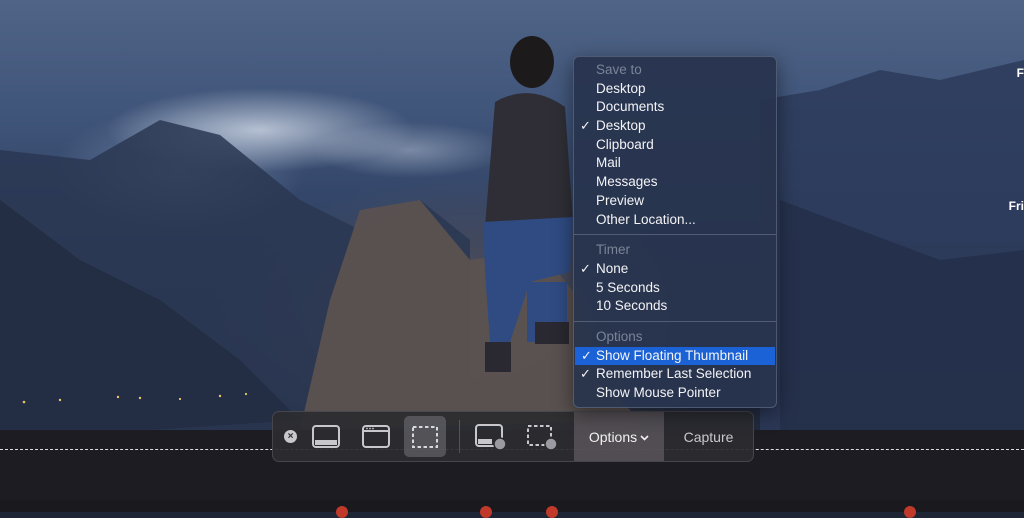  Describe the element at coordinates (672, 355) in the screenshot. I see `menu-item-label: Show Floating Thumbnail` at that location.